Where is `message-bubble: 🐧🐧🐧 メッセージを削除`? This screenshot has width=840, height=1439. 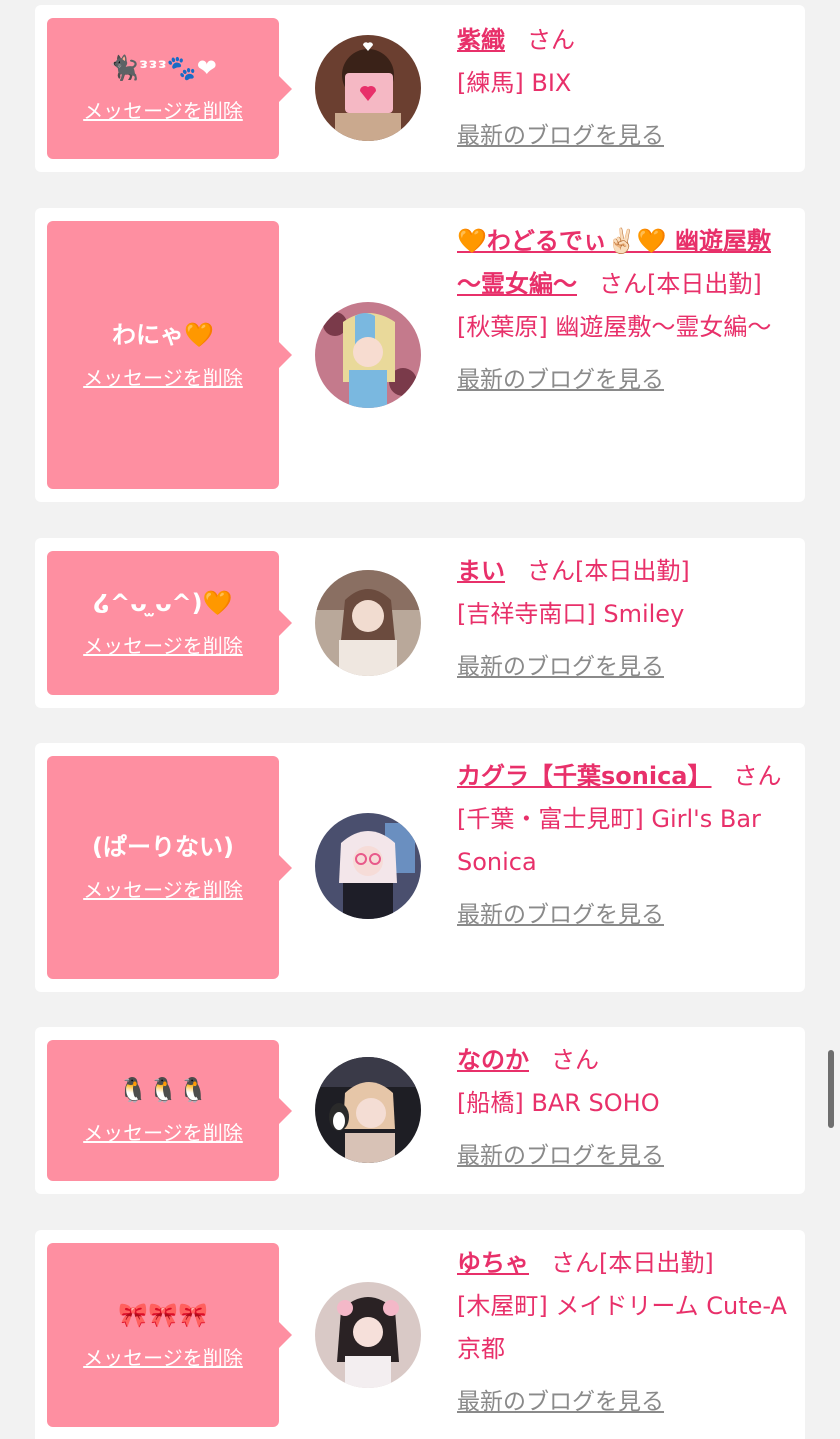 message-bubble: 🐧🐧🐧 メッセージを削除 is located at coordinates (169, 1110).